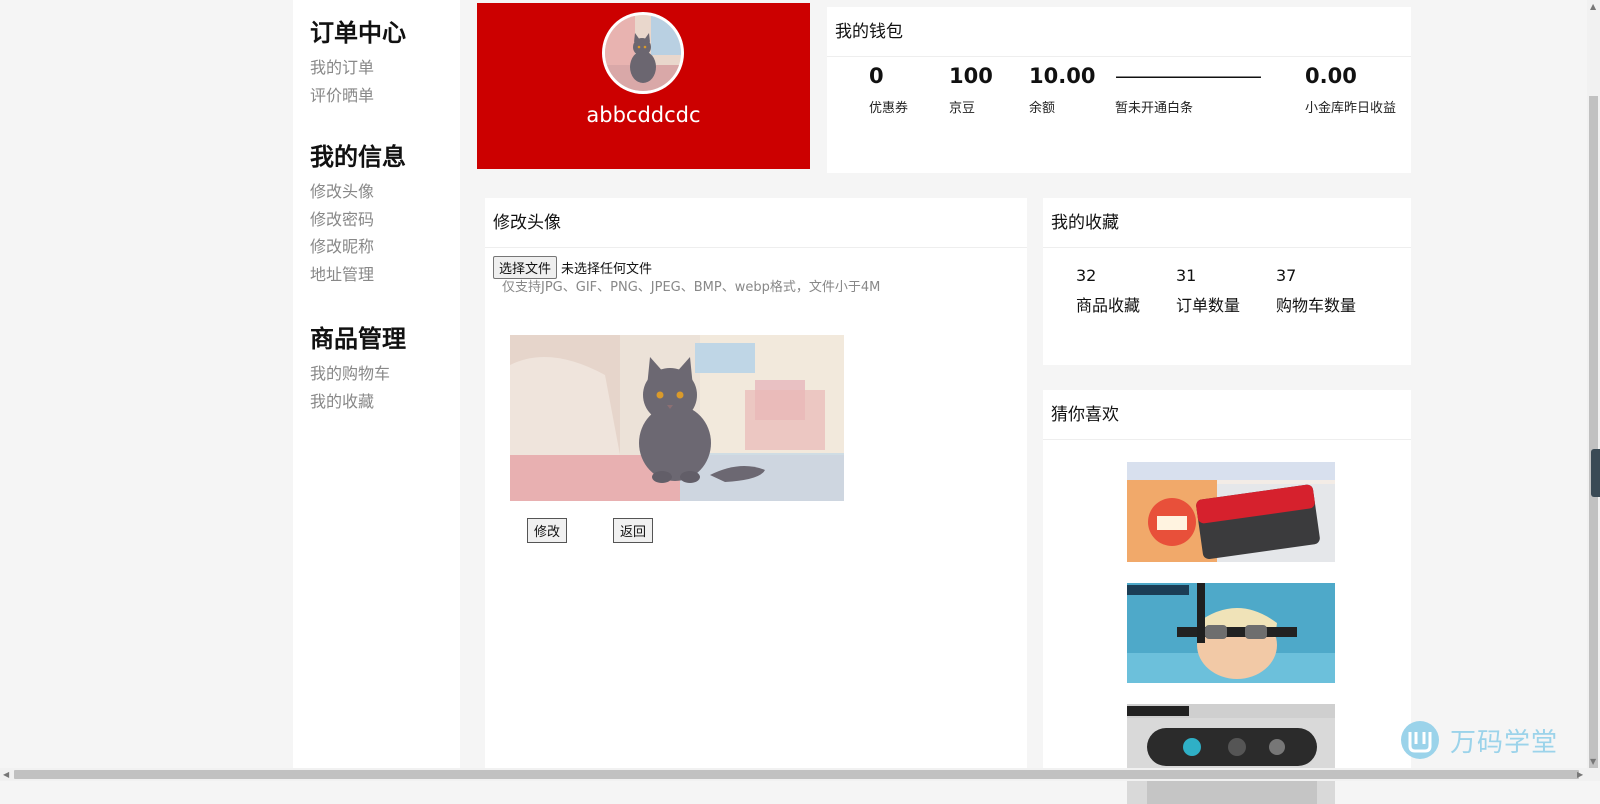  Describe the element at coordinates (1593, 6) in the screenshot. I see `scroll-up-icon: ▲` at that location.